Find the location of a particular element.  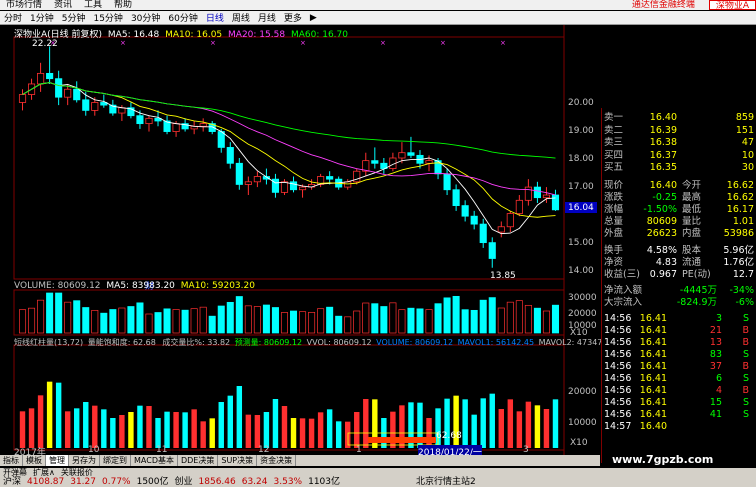

tab-fund: 资金决策 is located at coordinates (277, 460).